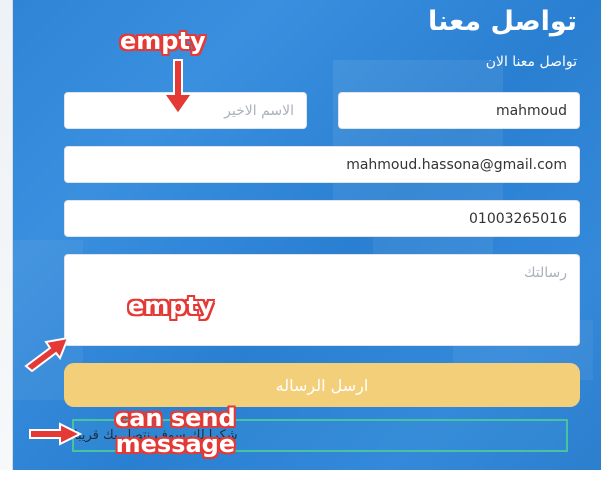  I want to click on arrow-up-right-icon, so click(47, 354).